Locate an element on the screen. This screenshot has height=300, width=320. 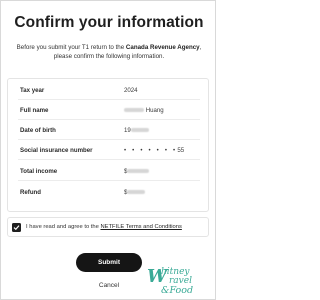
tax-year-value: 2024 is located at coordinates (131, 90).